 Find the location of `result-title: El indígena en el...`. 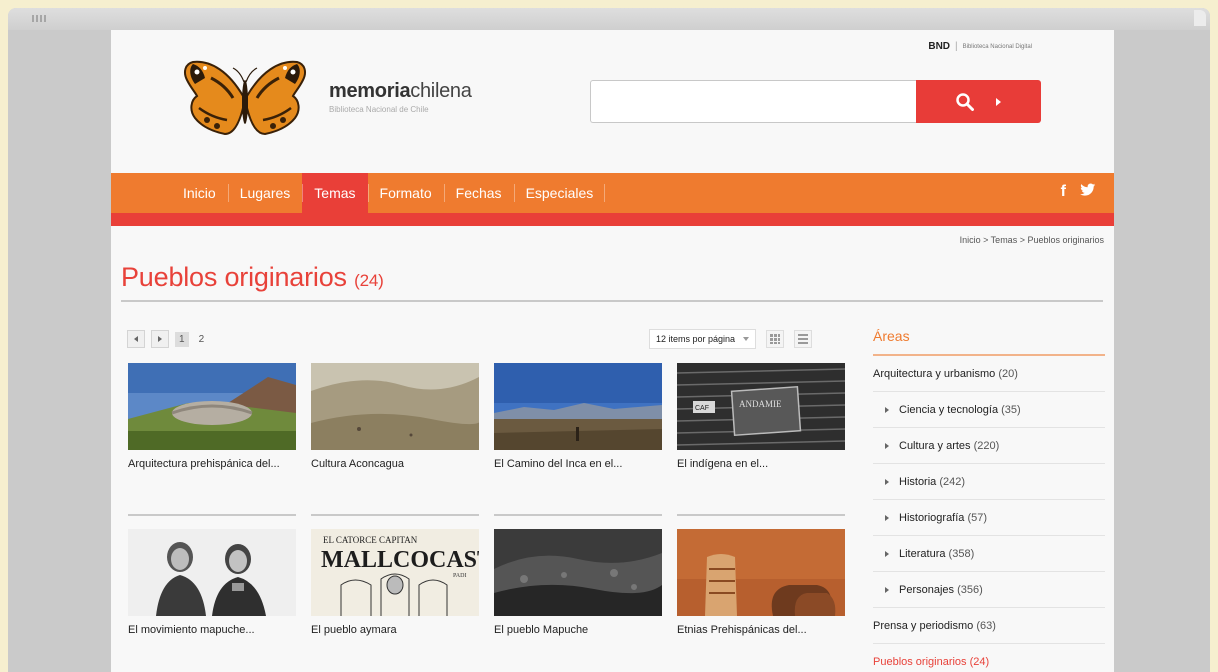

result-title: El indígena en el... is located at coordinates (761, 464).